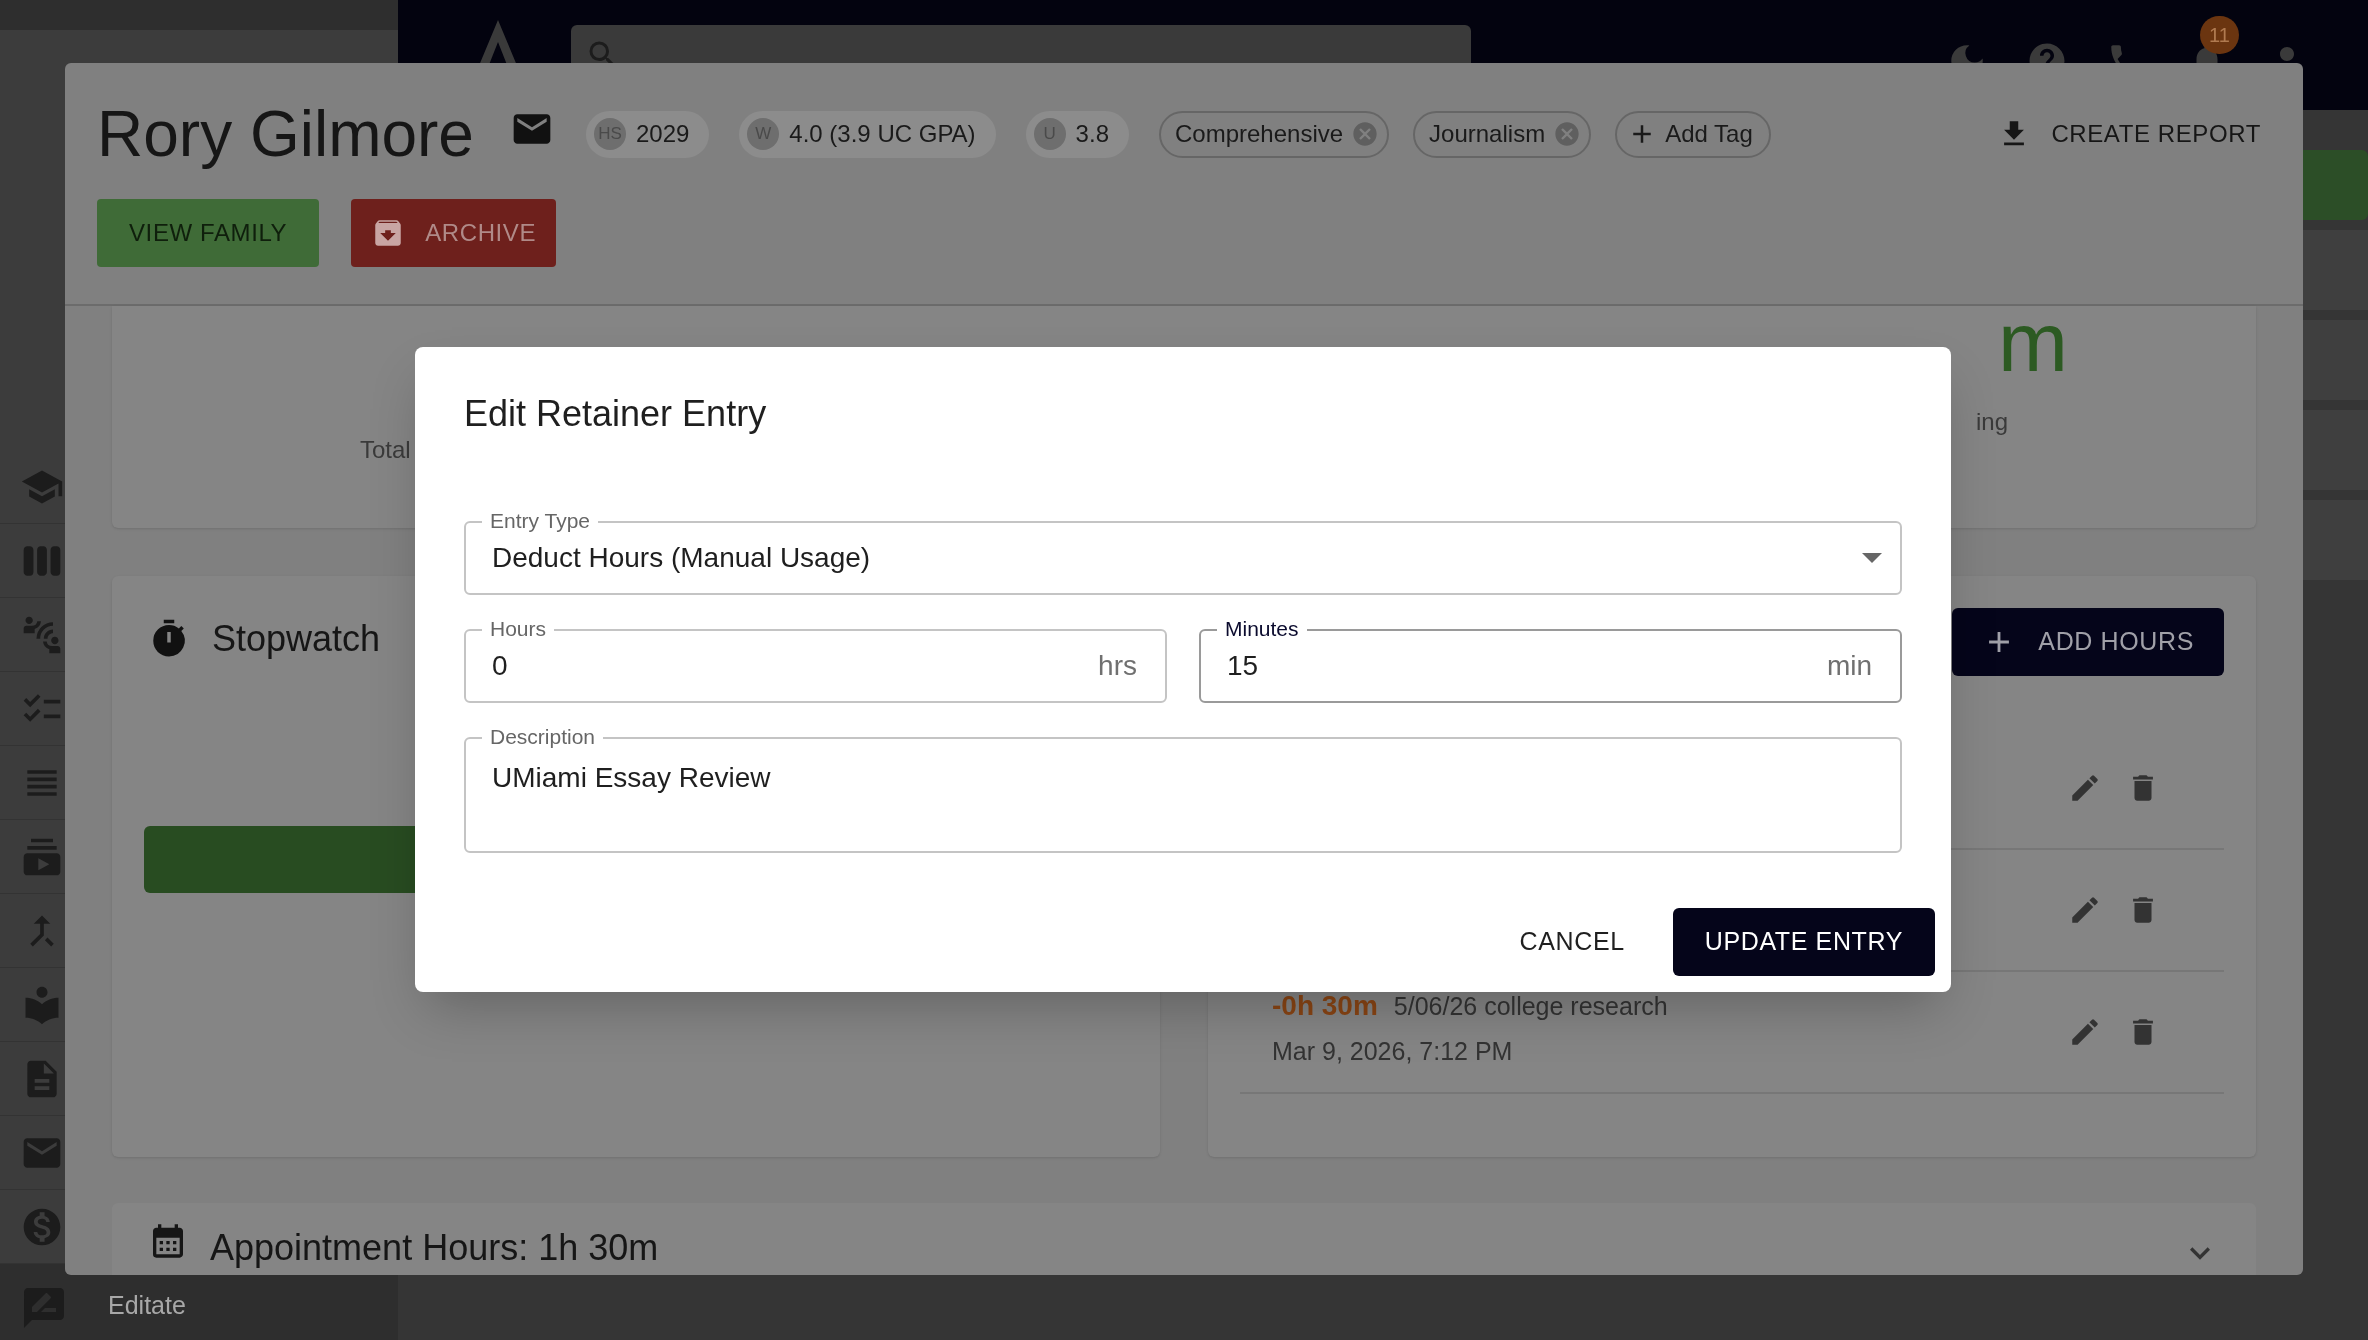  What do you see at coordinates (1325, 1006) in the screenshot?
I see `entry-amount: -0h 30m` at bounding box center [1325, 1006].